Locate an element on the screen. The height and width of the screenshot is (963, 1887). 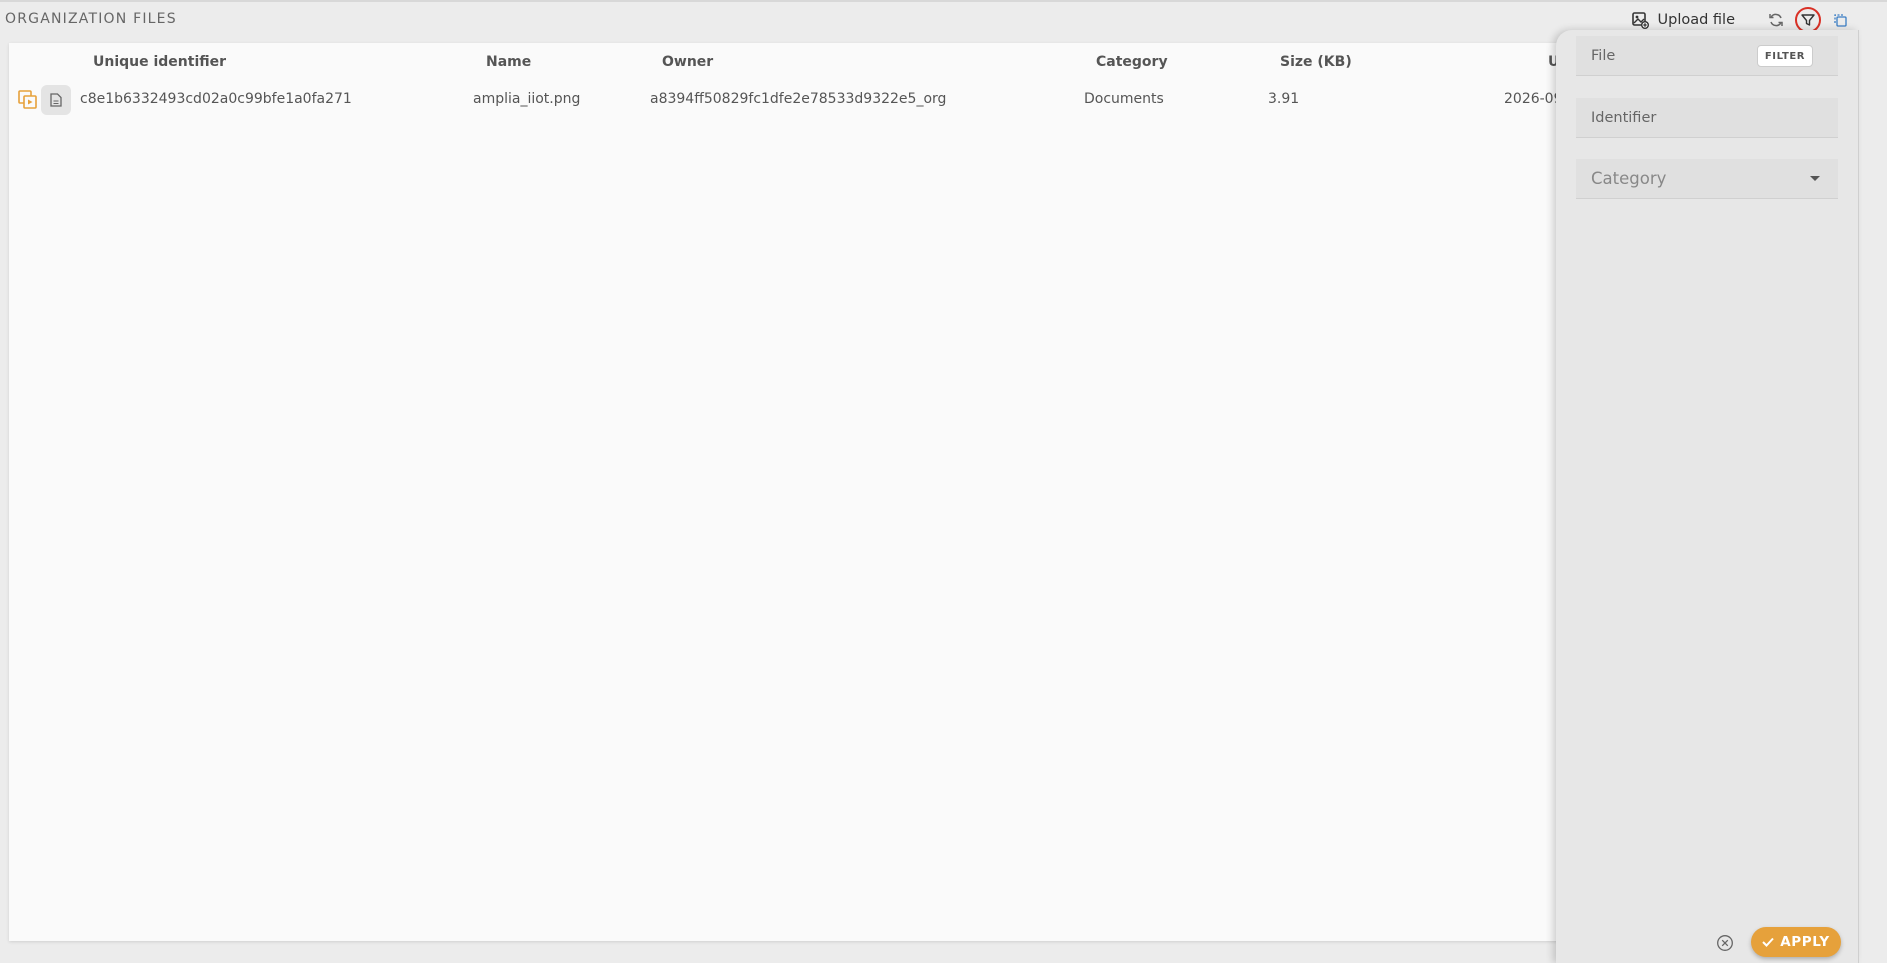
category-select: Category is located at coordinates (1707, 179).